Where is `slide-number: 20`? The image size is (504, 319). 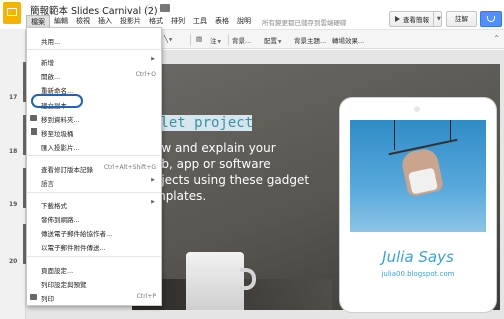
slide-number: 20 is located at coordinates (13, 261).